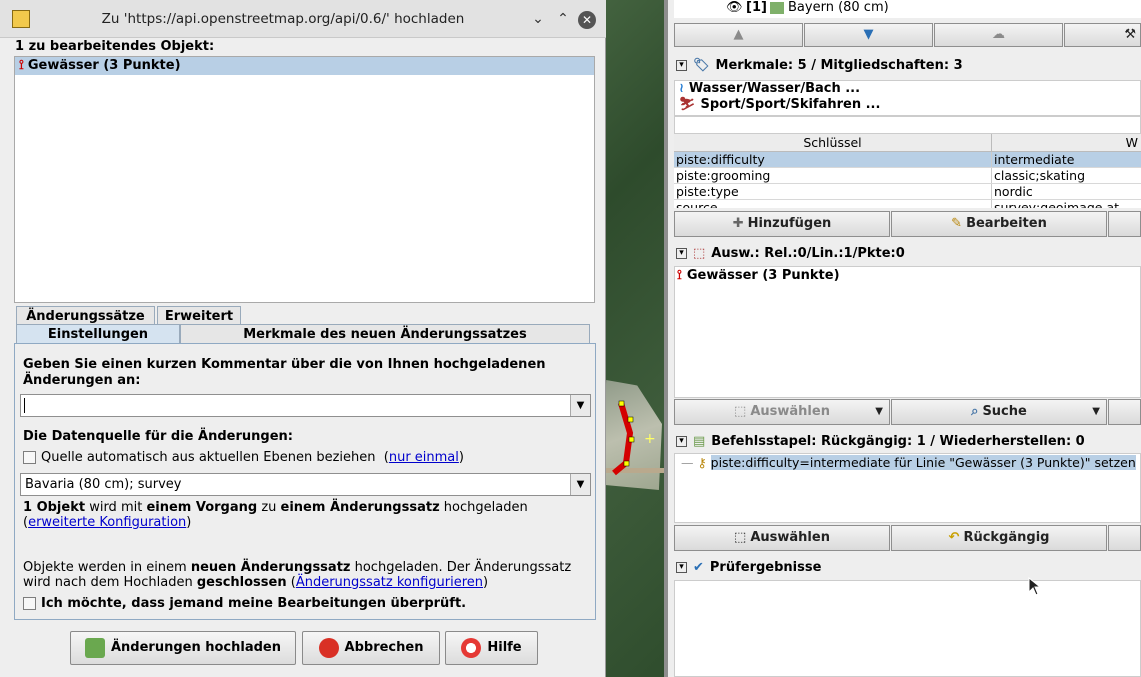  I want to click on key-column-header: Schlüssel, so click(833, 142).